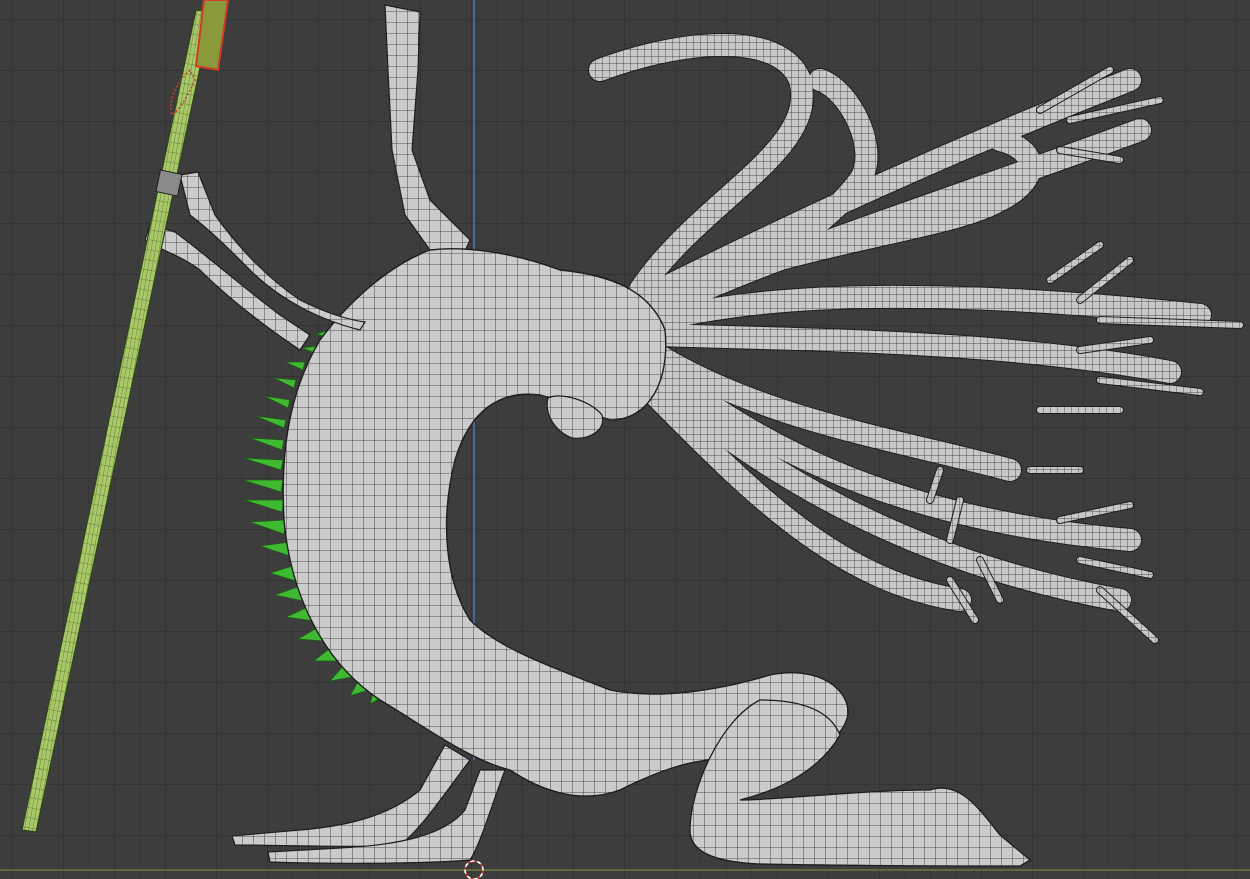  Describe the element at coordinates (427, 133) in the screenshot. I see `raised-arm` at that location.